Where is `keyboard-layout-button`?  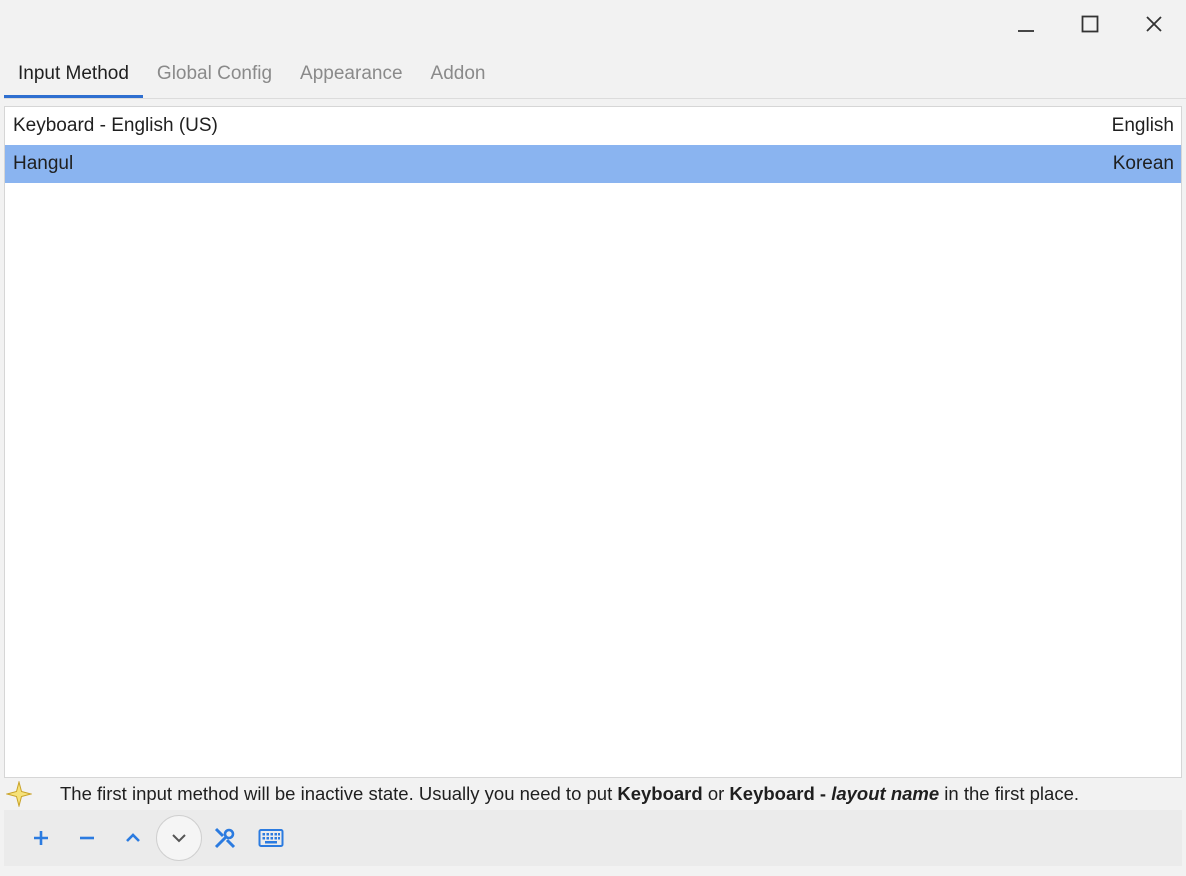
keyboard-layout-button is located at coordinates (271, 838).